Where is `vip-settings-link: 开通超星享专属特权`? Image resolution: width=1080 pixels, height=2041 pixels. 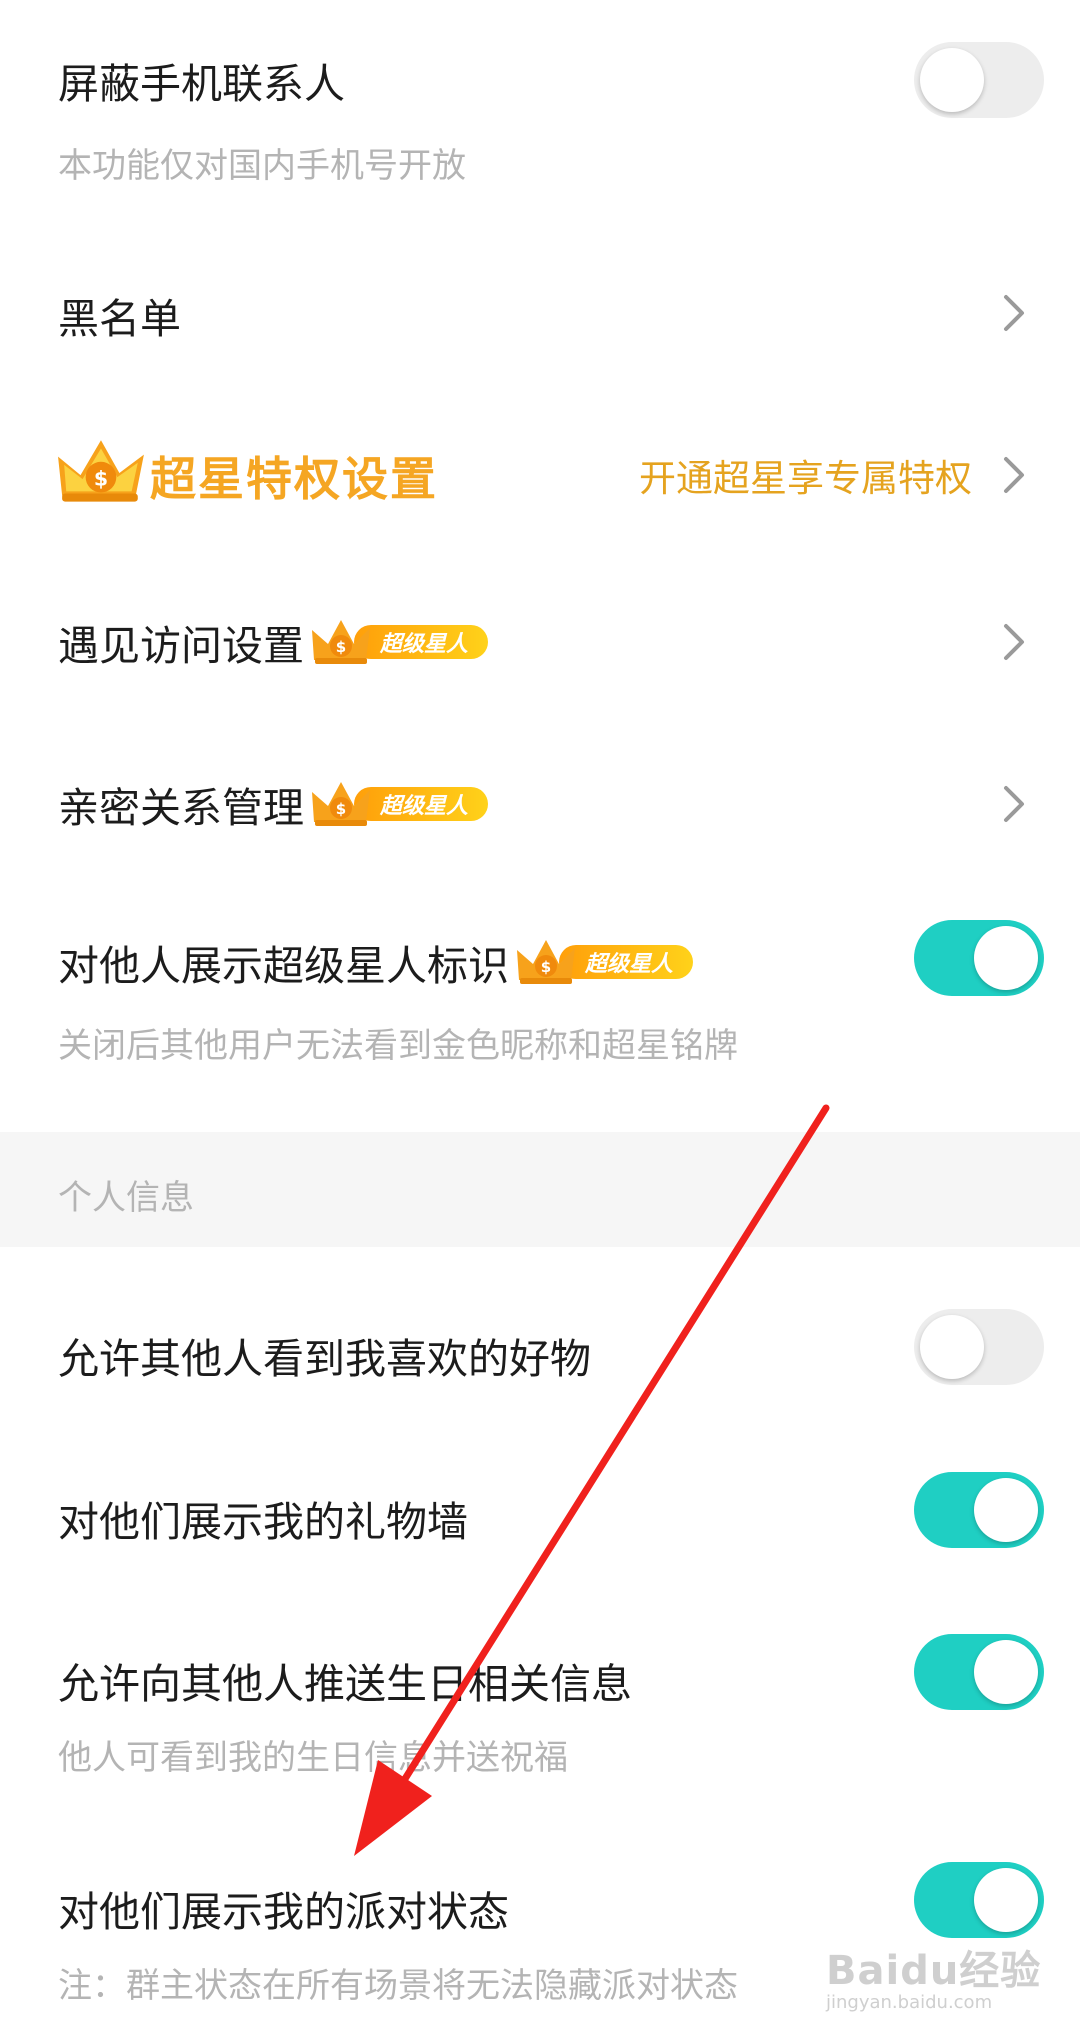 vip-settings-link: 开通超星享专属特权 is located at coordinates (805, 475).